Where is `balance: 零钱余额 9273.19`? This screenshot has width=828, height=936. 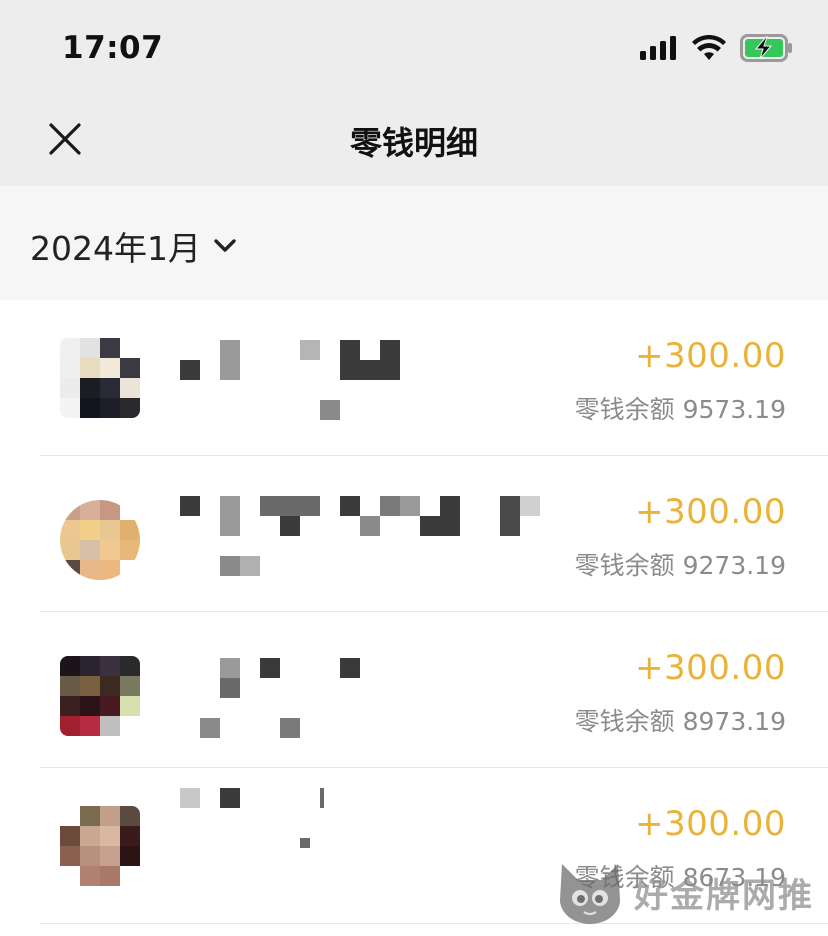 balance: 零钱余额 9273.19 is located at coordinates (680, 564).